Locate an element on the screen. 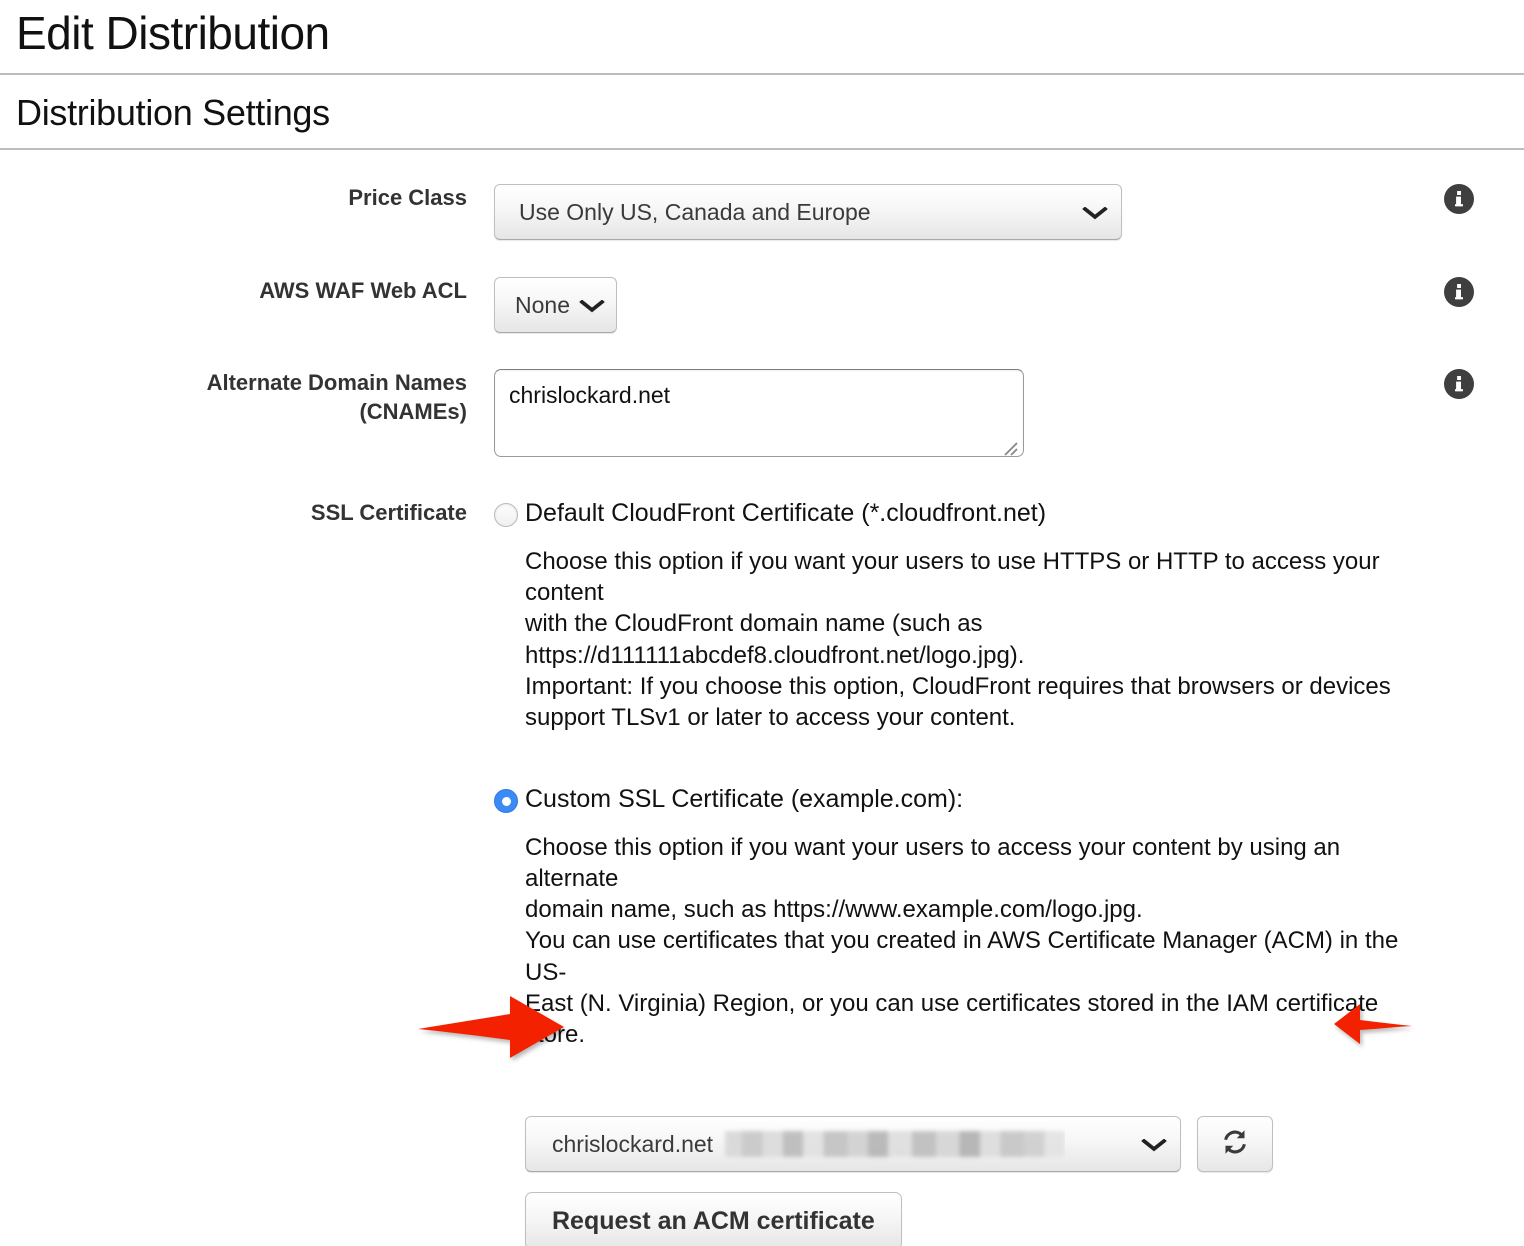 This screenshot has height=1246, width=1524. ssl-certificate-label: SSL Certificate is located at coordinates (388, 513).